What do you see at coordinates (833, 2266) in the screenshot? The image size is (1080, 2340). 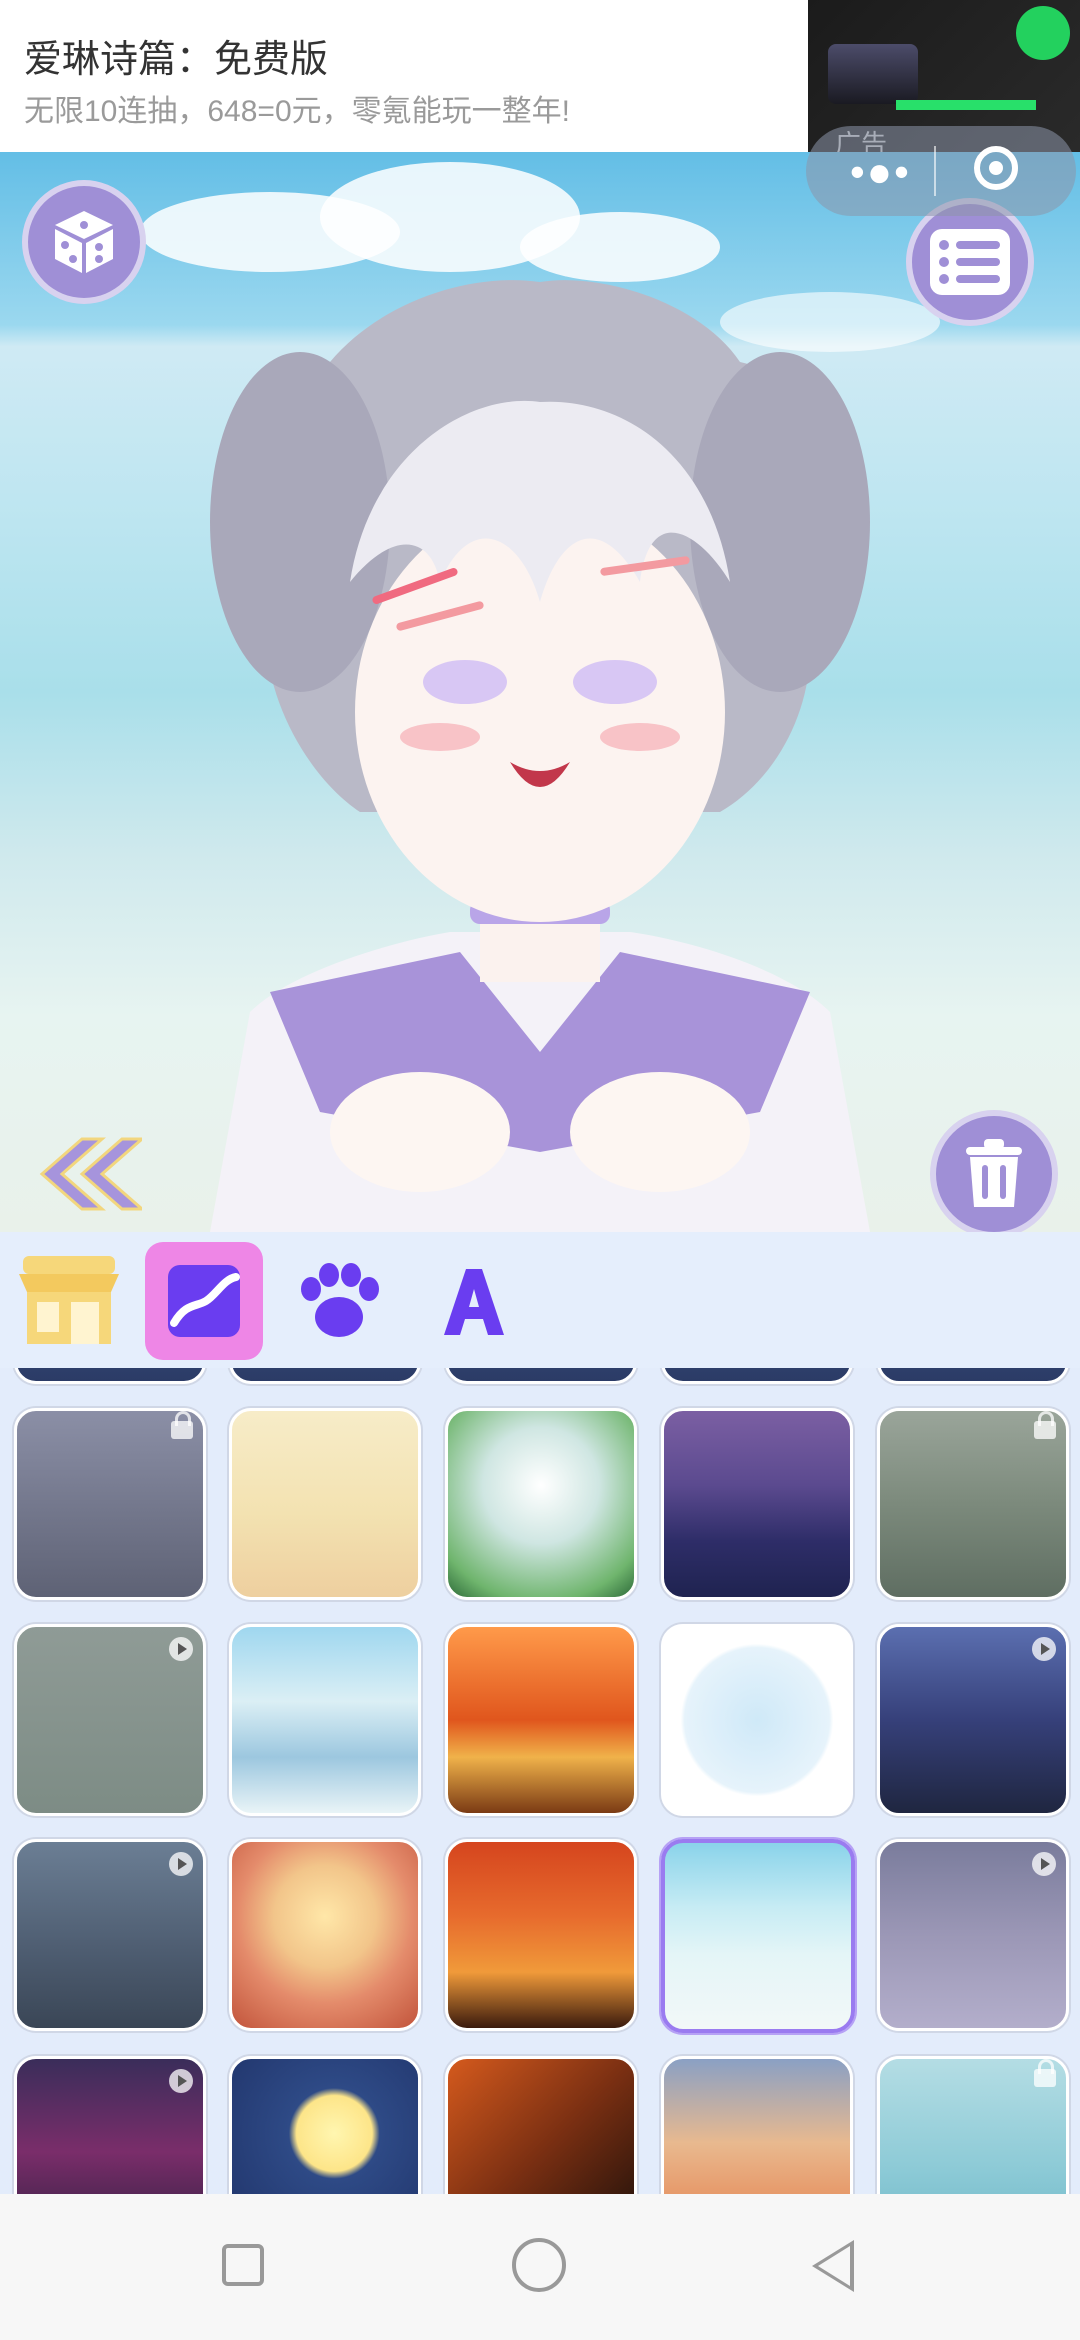 I see `back-button` at bounding box center [833, 2266].